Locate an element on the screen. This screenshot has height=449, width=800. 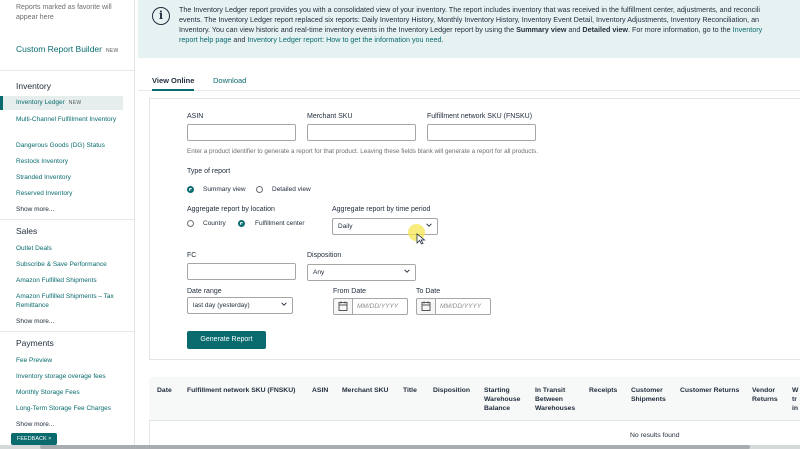
column-header-vendor-returns: Vendor Returns is located at coordinates (767, 395).